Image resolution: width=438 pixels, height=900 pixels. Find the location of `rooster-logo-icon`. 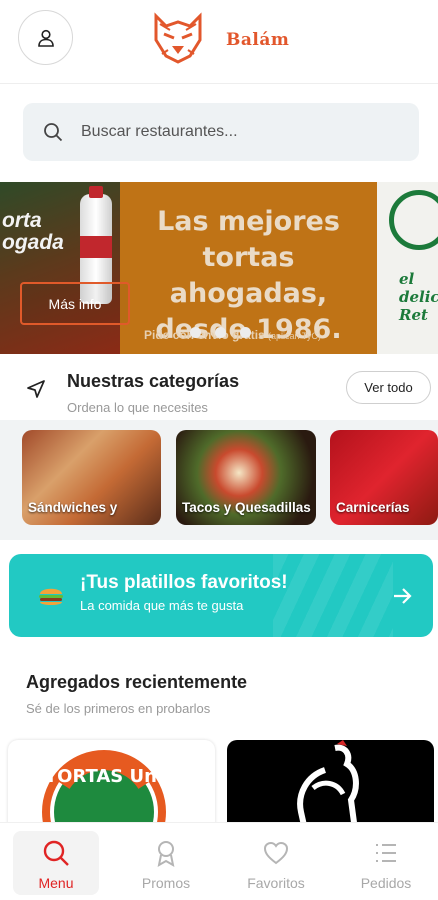

rooster-logo-icon is located at coordinates (328, 785).